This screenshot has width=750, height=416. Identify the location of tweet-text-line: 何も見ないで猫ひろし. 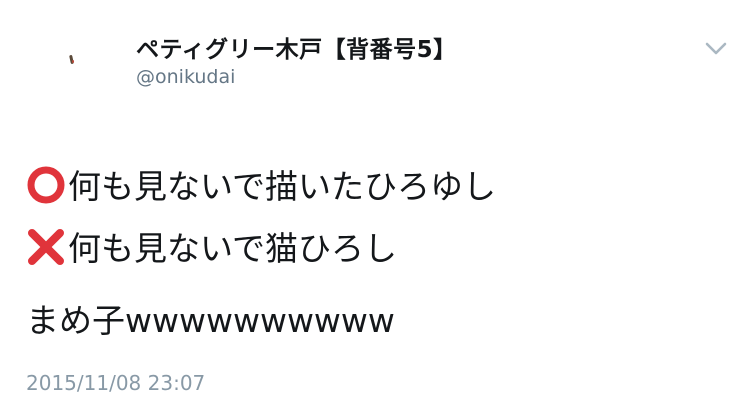
(211, 246).